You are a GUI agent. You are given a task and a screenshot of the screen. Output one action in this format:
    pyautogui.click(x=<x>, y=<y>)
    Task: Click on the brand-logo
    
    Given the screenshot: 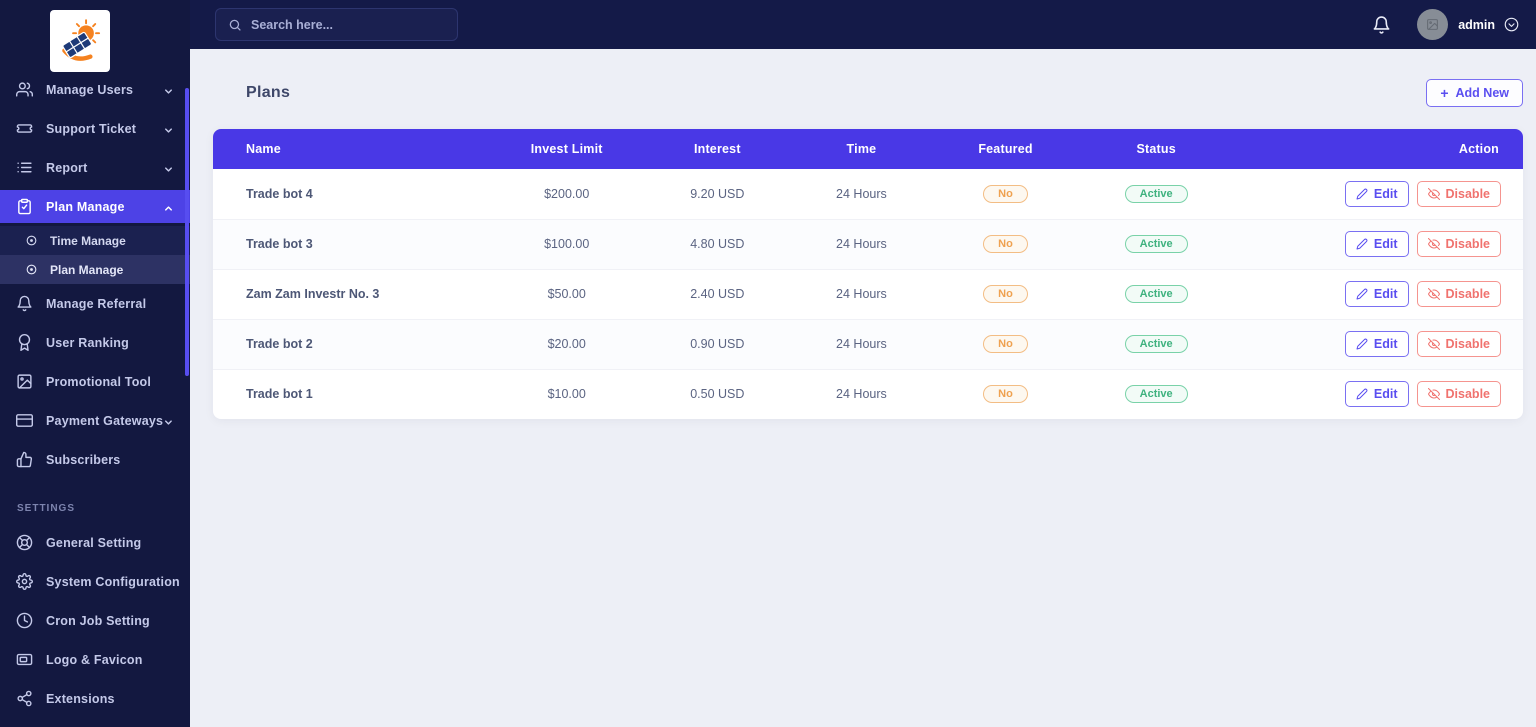 What is the action you would take?
    pyautogui.click(x=80, y=41)
    